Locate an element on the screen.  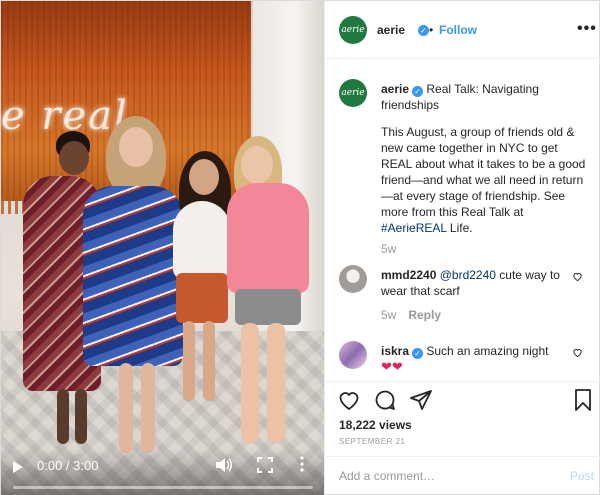
hashtag-link: #AerieREAL is located at coordinates (414, 228).